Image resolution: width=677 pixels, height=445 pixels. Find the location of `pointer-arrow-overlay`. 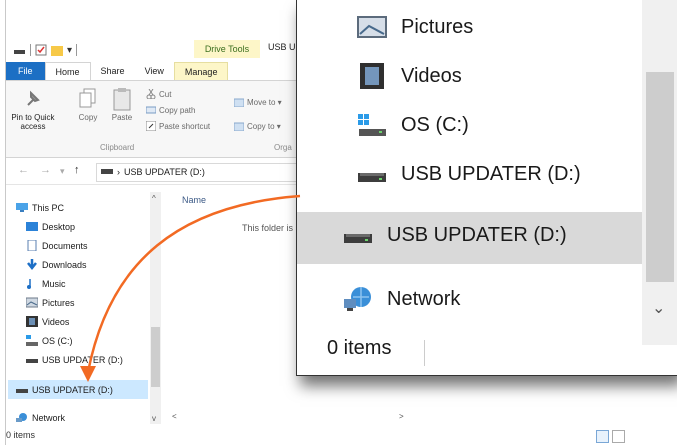

pointer-arrow-overlay is located at coordinates (190, 288).